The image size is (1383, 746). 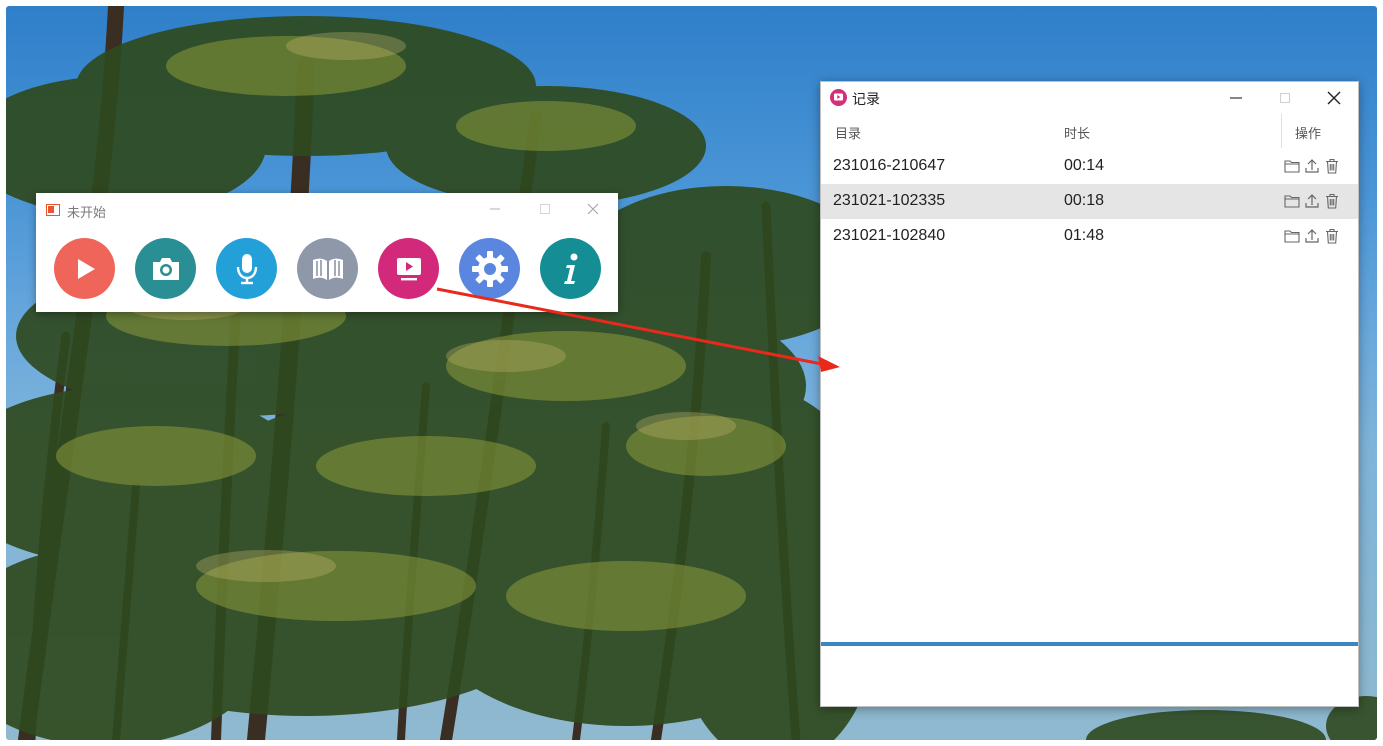 I want to click on microphone-icon, so click(x=246, y=268).